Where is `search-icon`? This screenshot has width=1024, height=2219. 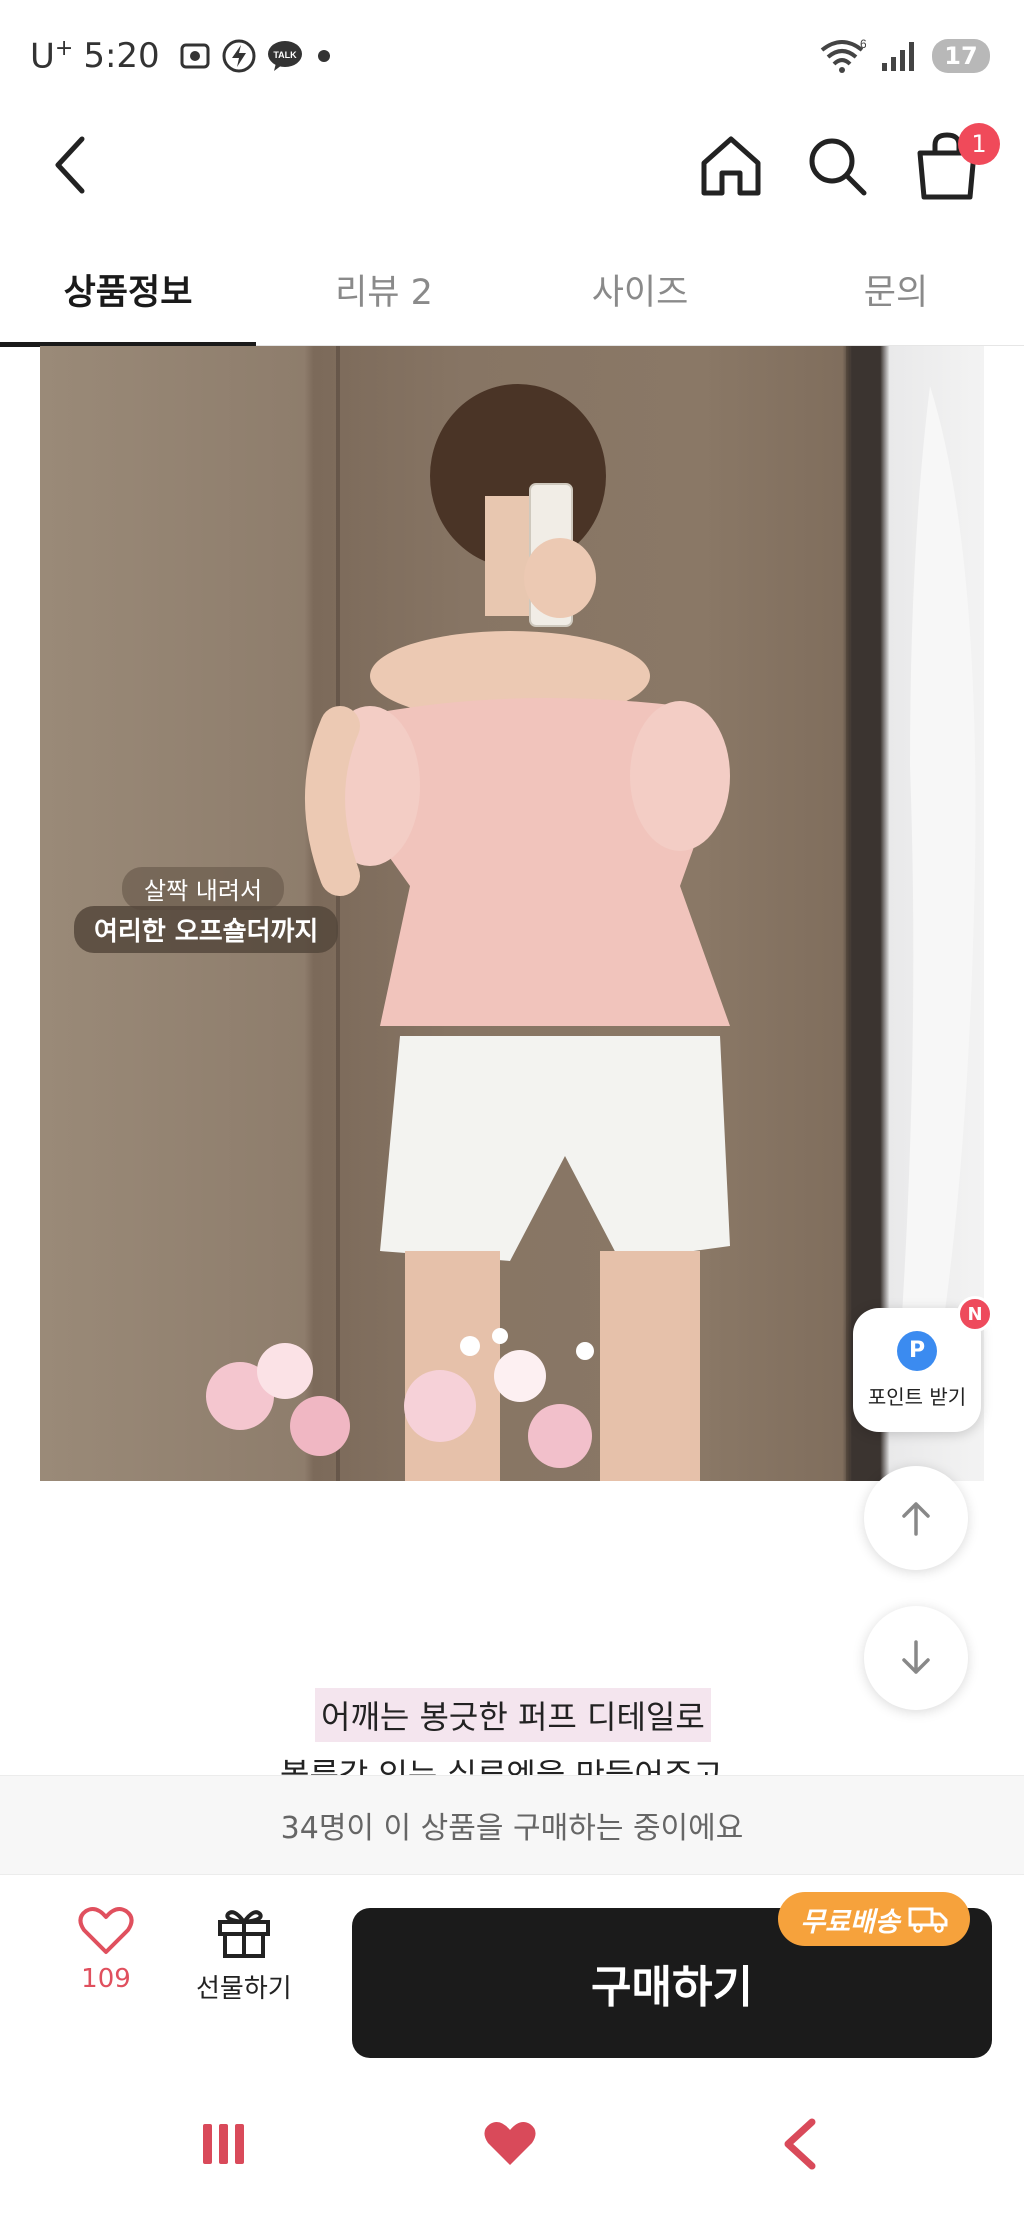
search-icon is located at coordinates (838, 167).